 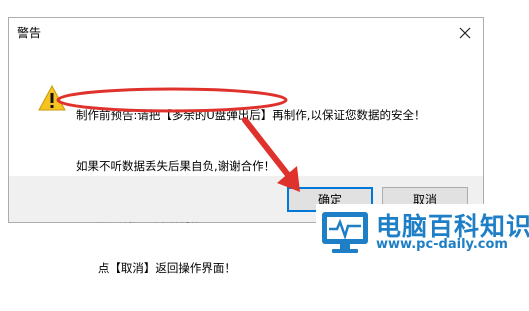 What do you see at coordinates (345, 234) in the screenshot?
I see `monitor-icon` at bounding box center [345, 234].